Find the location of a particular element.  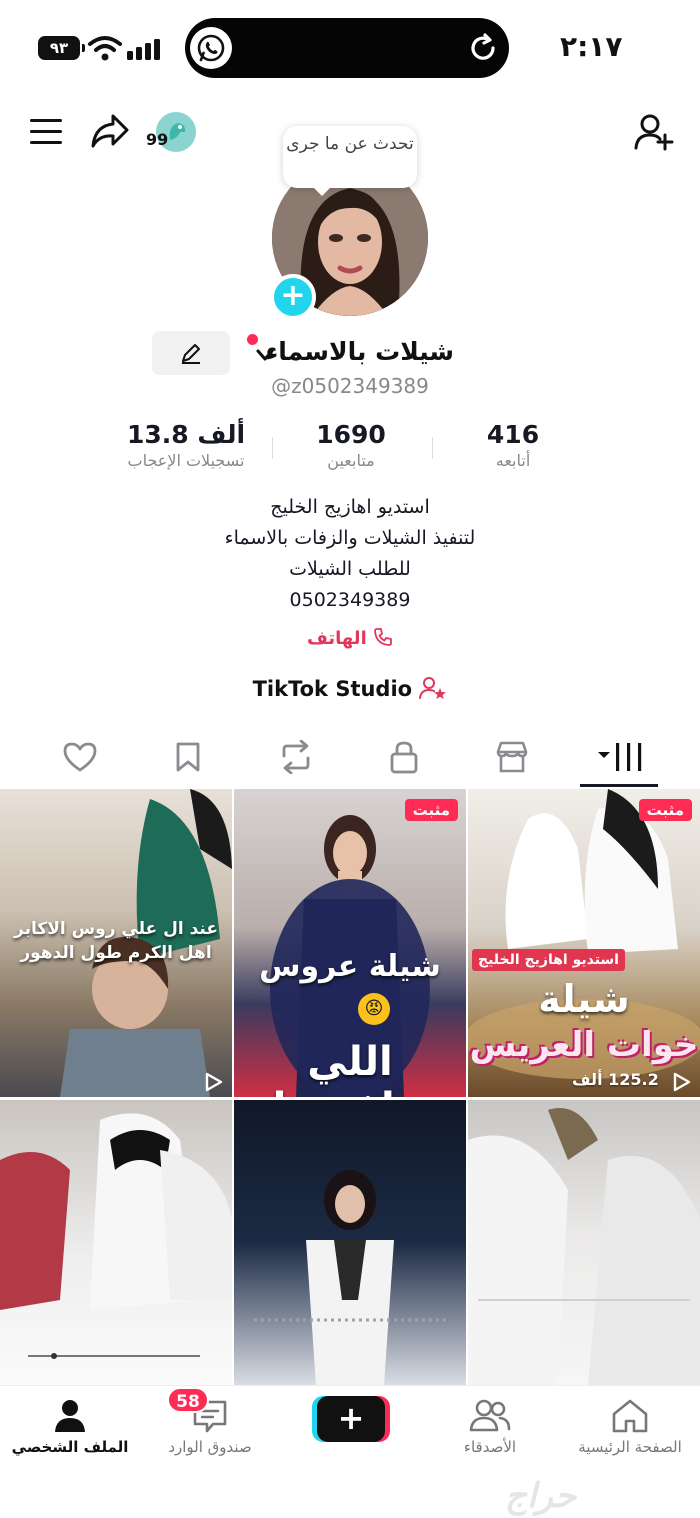

grid-videos-icon is located at coordinates (620, 757).